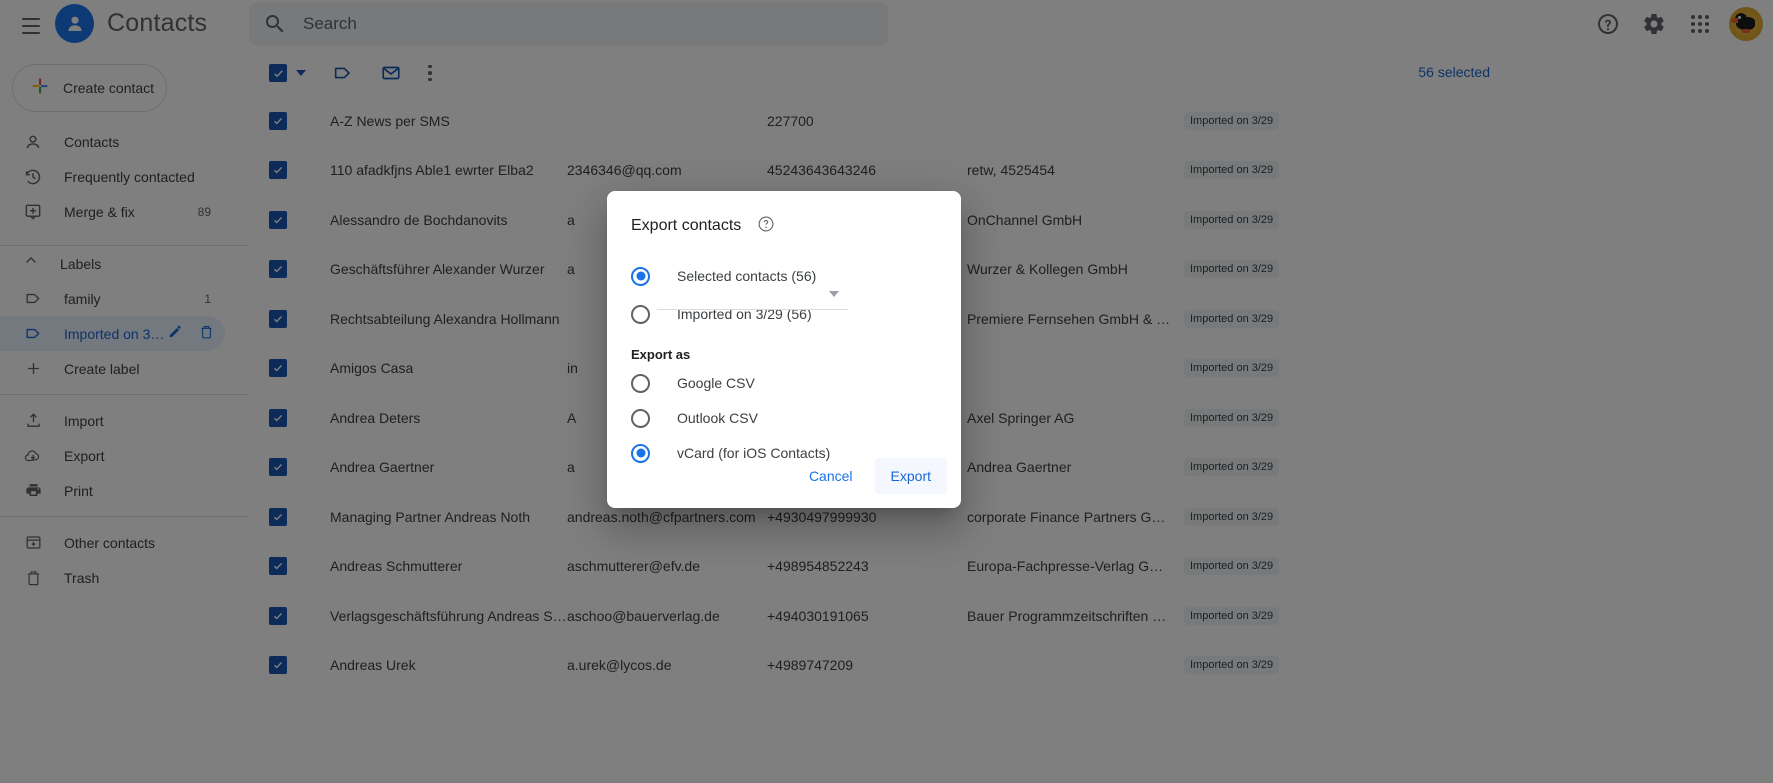 Image resolution: width=1773 pixels, height=783 pixels. I want to click on label-select-underline, so click(752, 309).